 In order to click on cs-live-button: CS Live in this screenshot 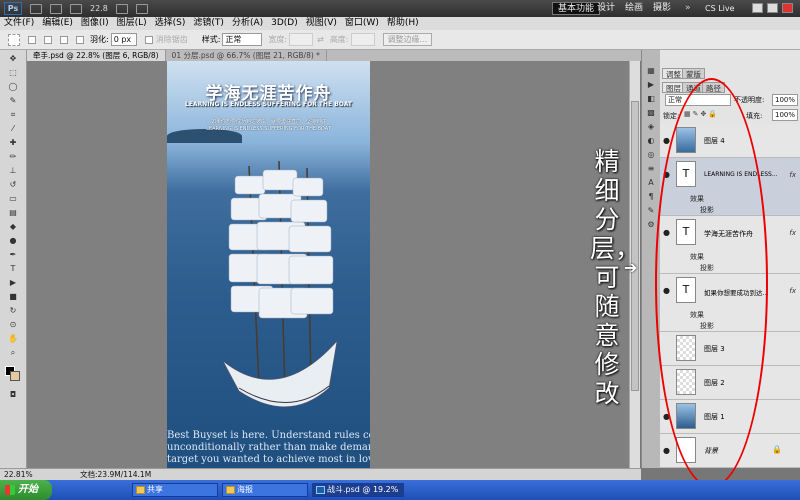, I will do `click(720, 8)`.